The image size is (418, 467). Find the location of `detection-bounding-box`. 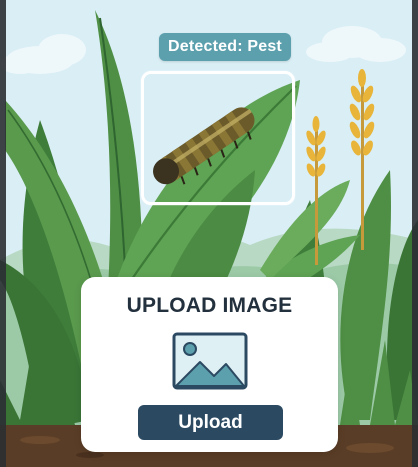

detection-bounding-box is located at coordinates (218, 138).